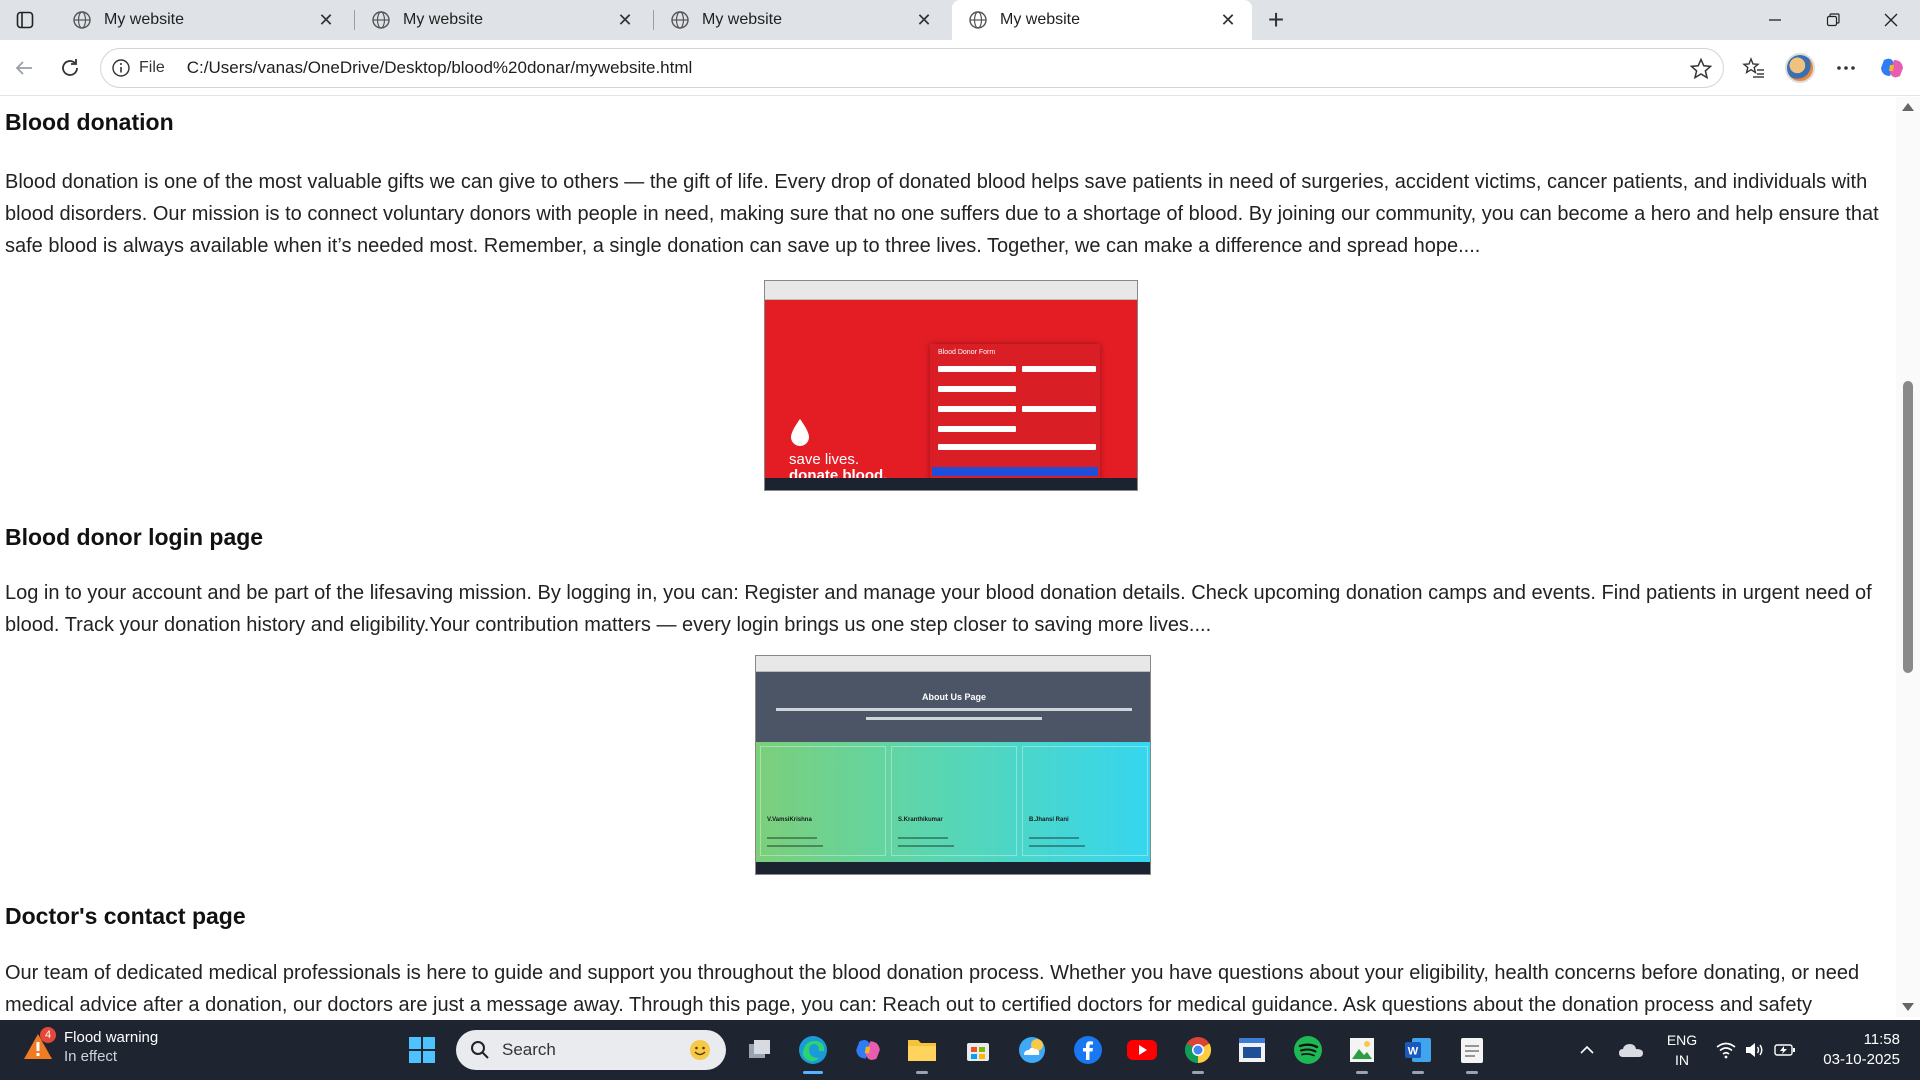 The height and width of the screenshot is (1080, 1920). Describe the element at coordinates (24, 68) in the screenshot. I see `back-button` at that location.